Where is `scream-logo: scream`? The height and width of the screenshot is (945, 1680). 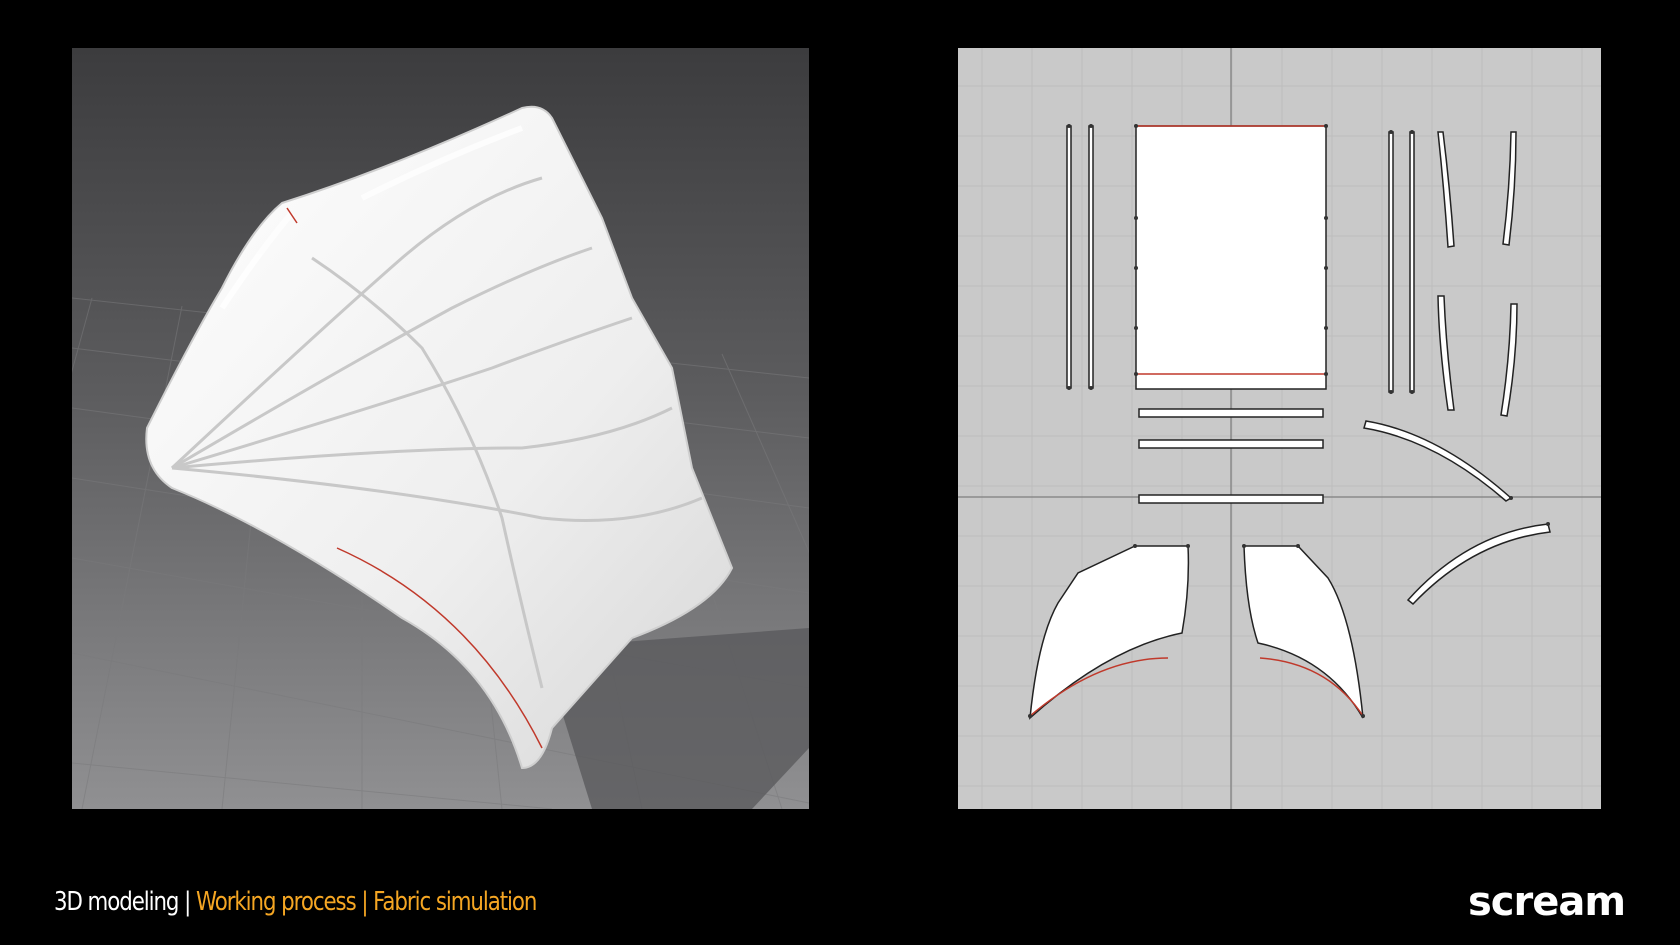
scream-logo: scream is located at coordinates (1546, 902).